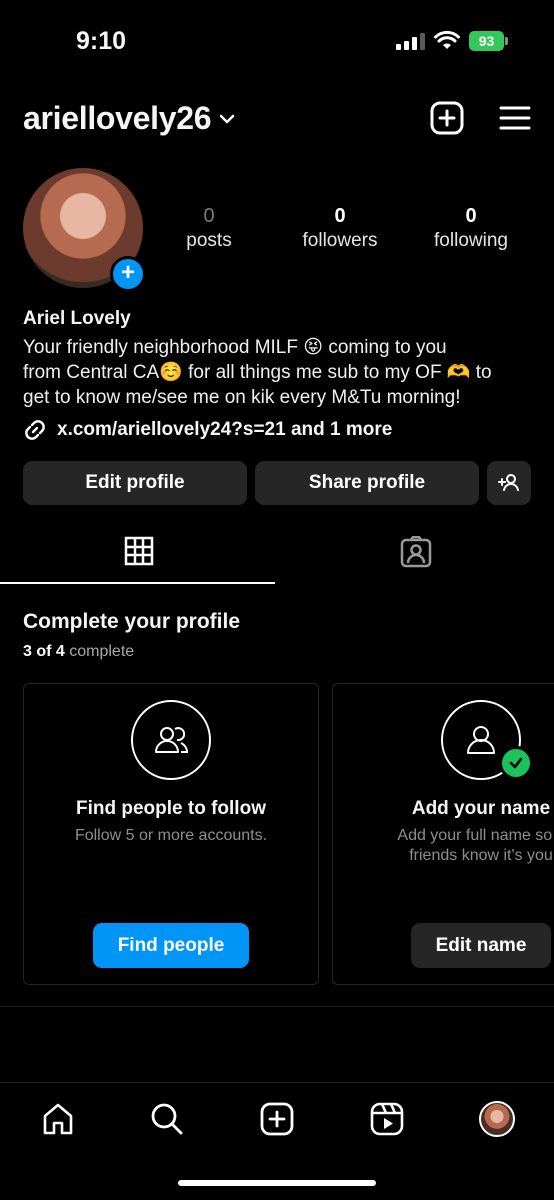 This screenshot has width=554, height=1200. I want to click on username: ariellovely26, so click(117, 118).